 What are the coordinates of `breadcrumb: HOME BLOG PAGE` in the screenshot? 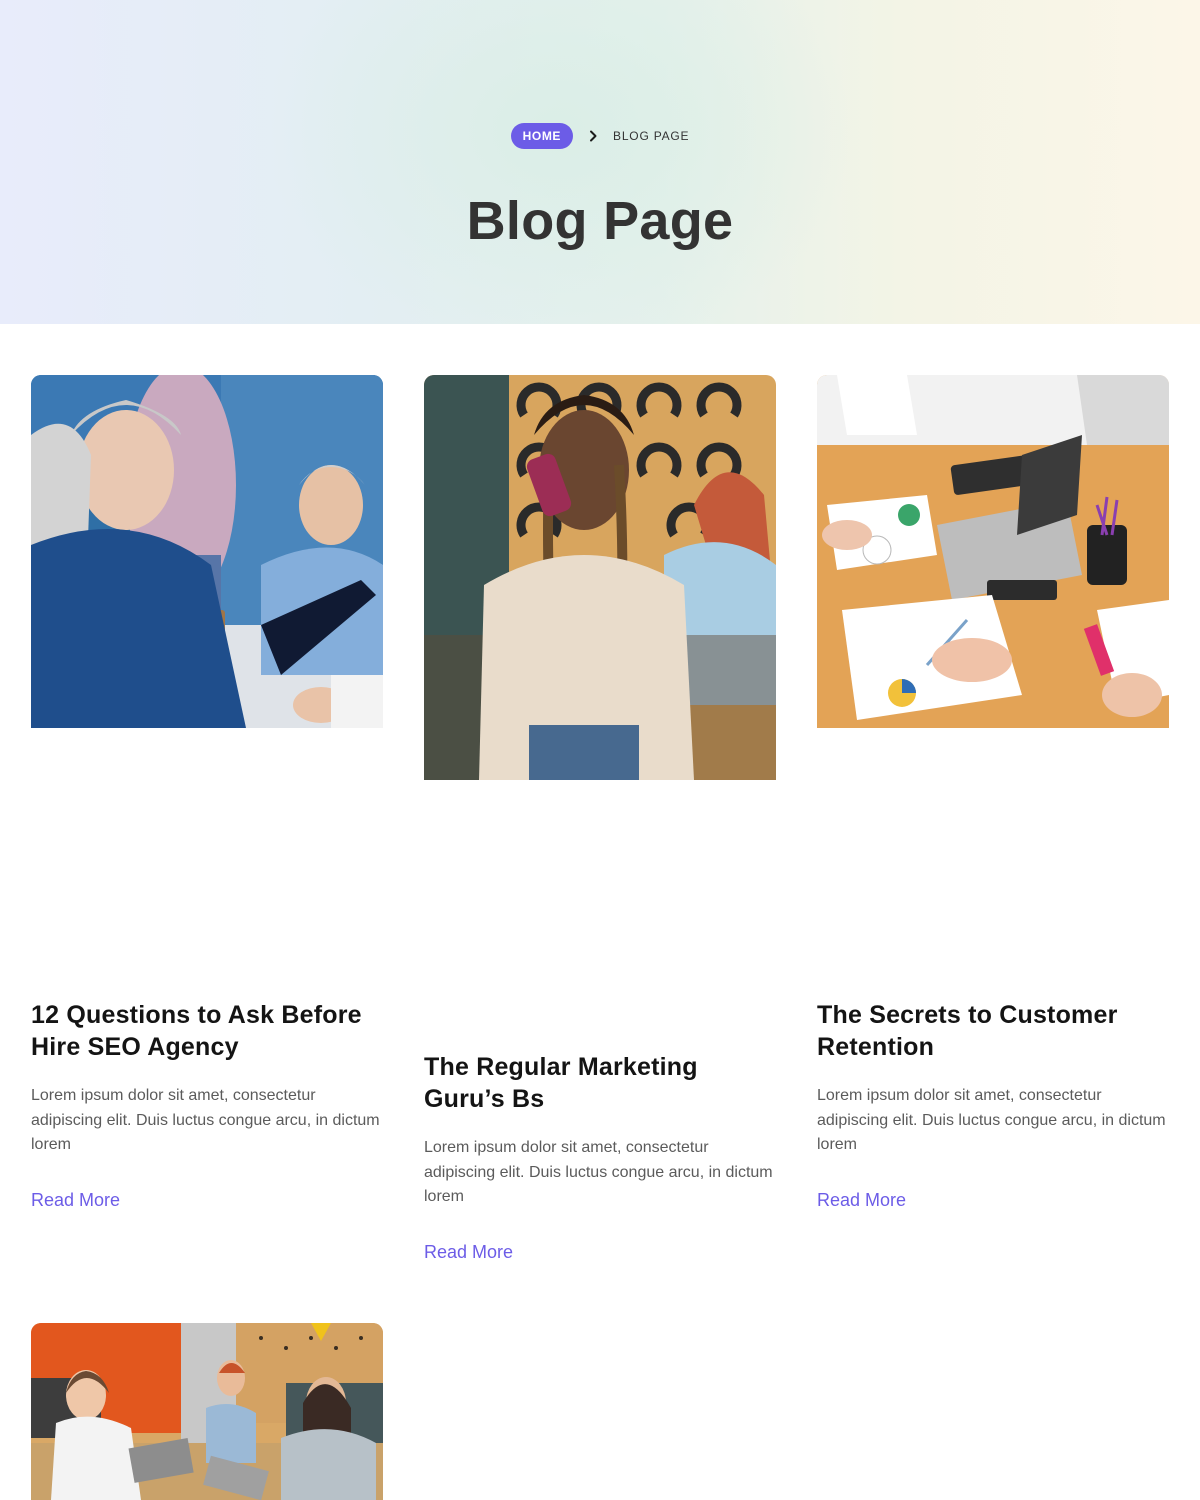 It's located at (600, 136).